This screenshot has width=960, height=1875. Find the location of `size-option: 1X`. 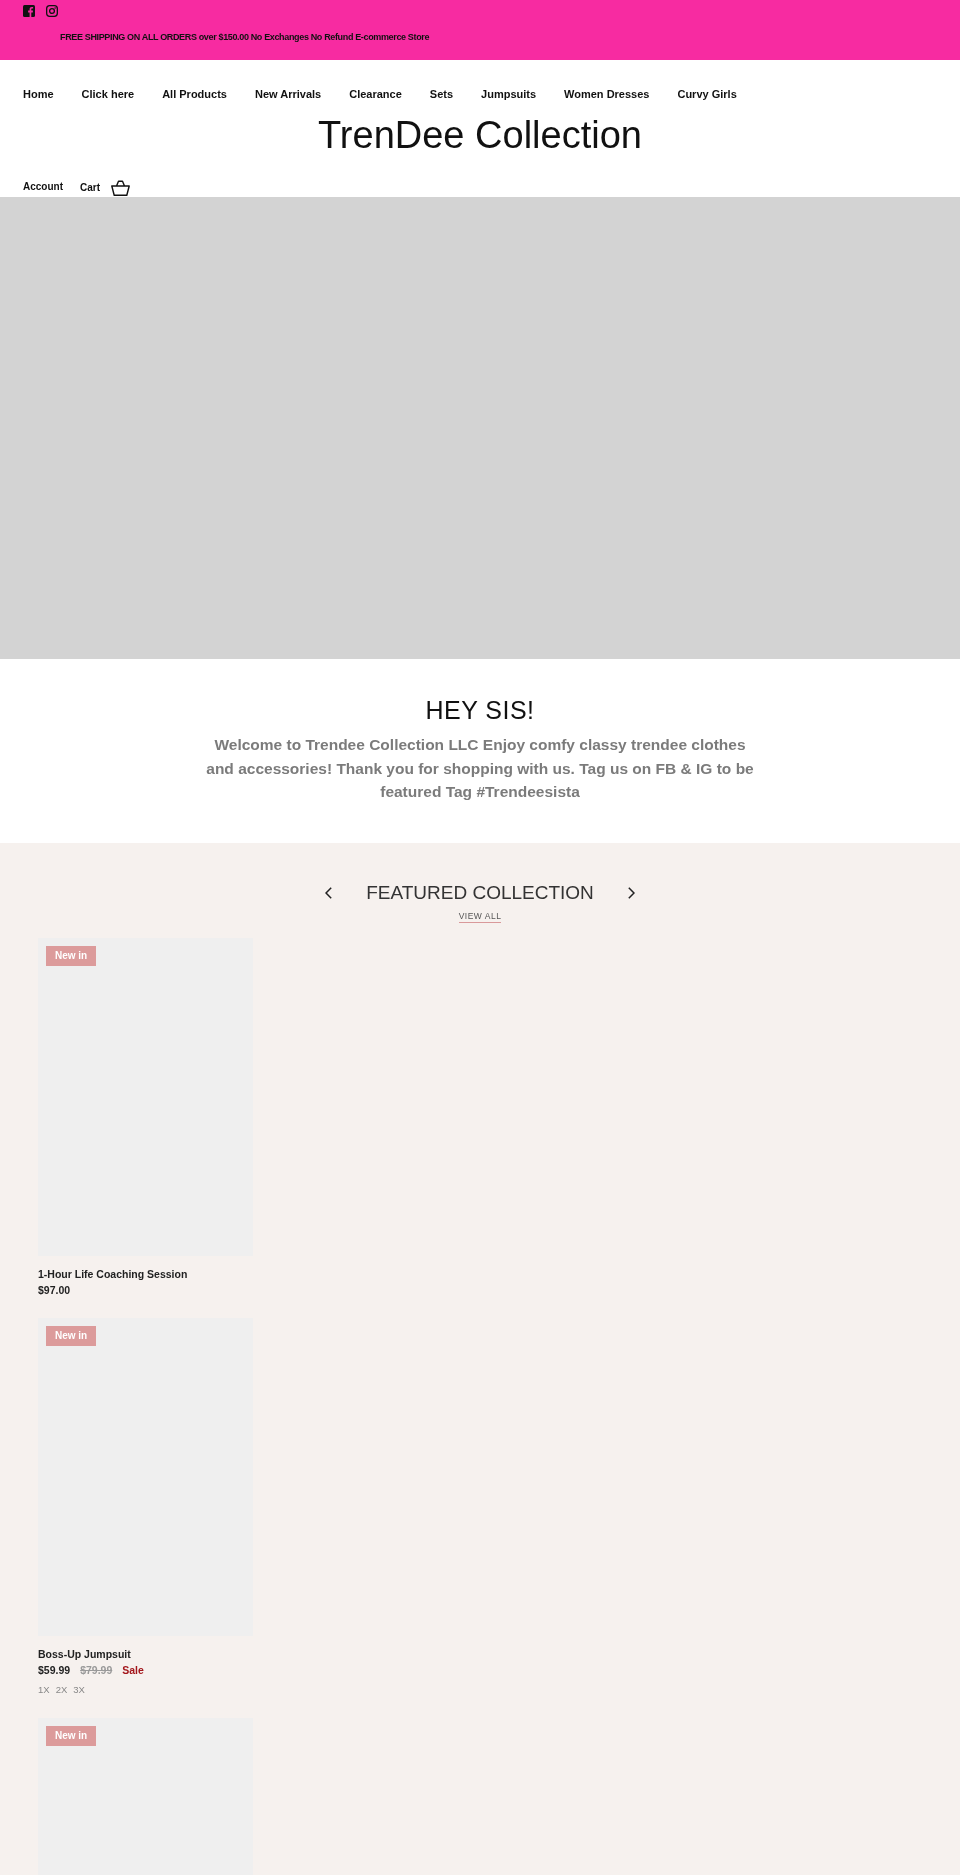

size-option: 1X is located at coordinates (44, 1689).